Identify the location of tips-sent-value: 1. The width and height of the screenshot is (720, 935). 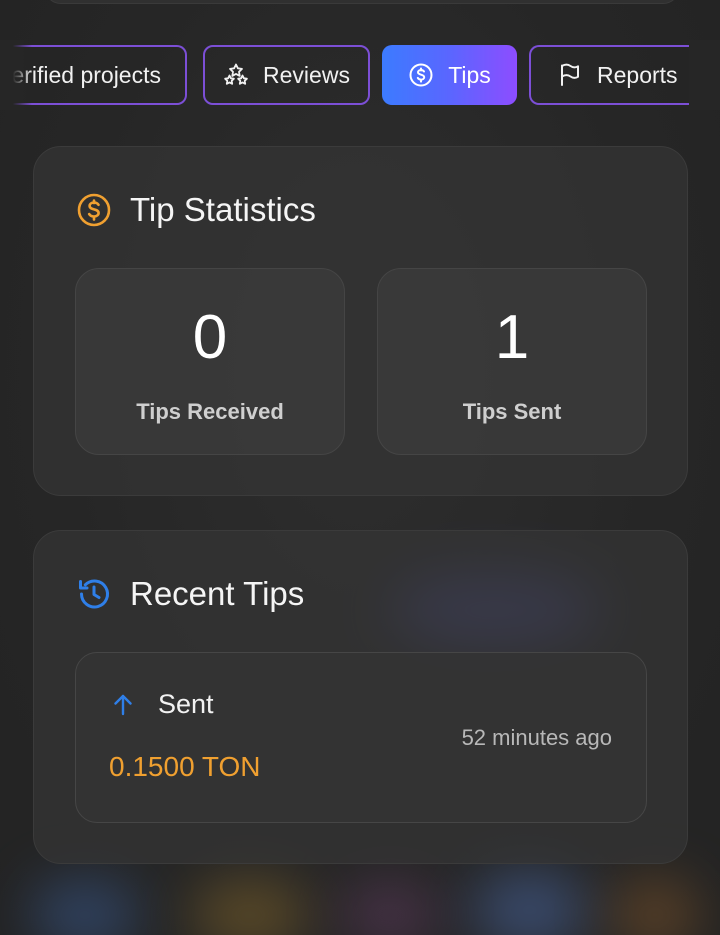
(512, 337).